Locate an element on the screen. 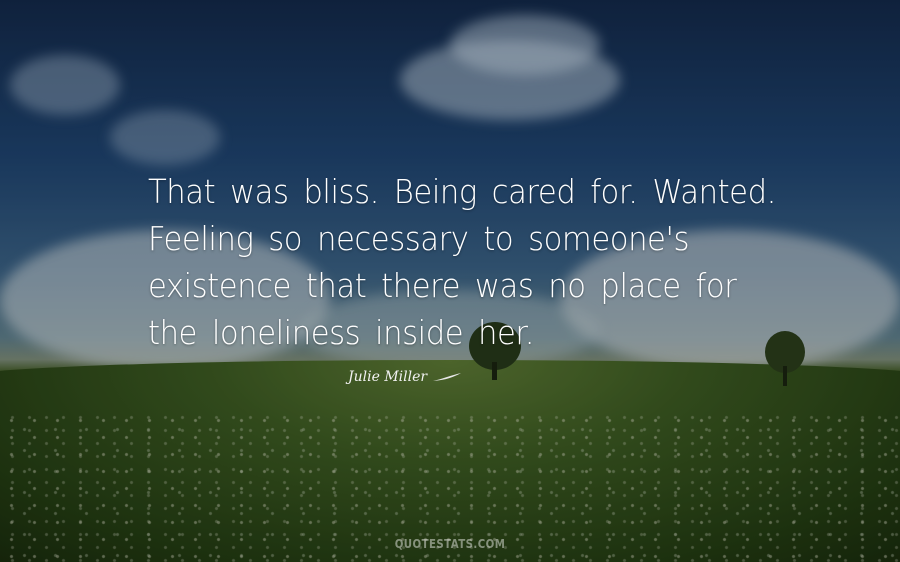  quote-line: That was bliss. Being cared for. Wanted. is located at coordinates (462, 191).